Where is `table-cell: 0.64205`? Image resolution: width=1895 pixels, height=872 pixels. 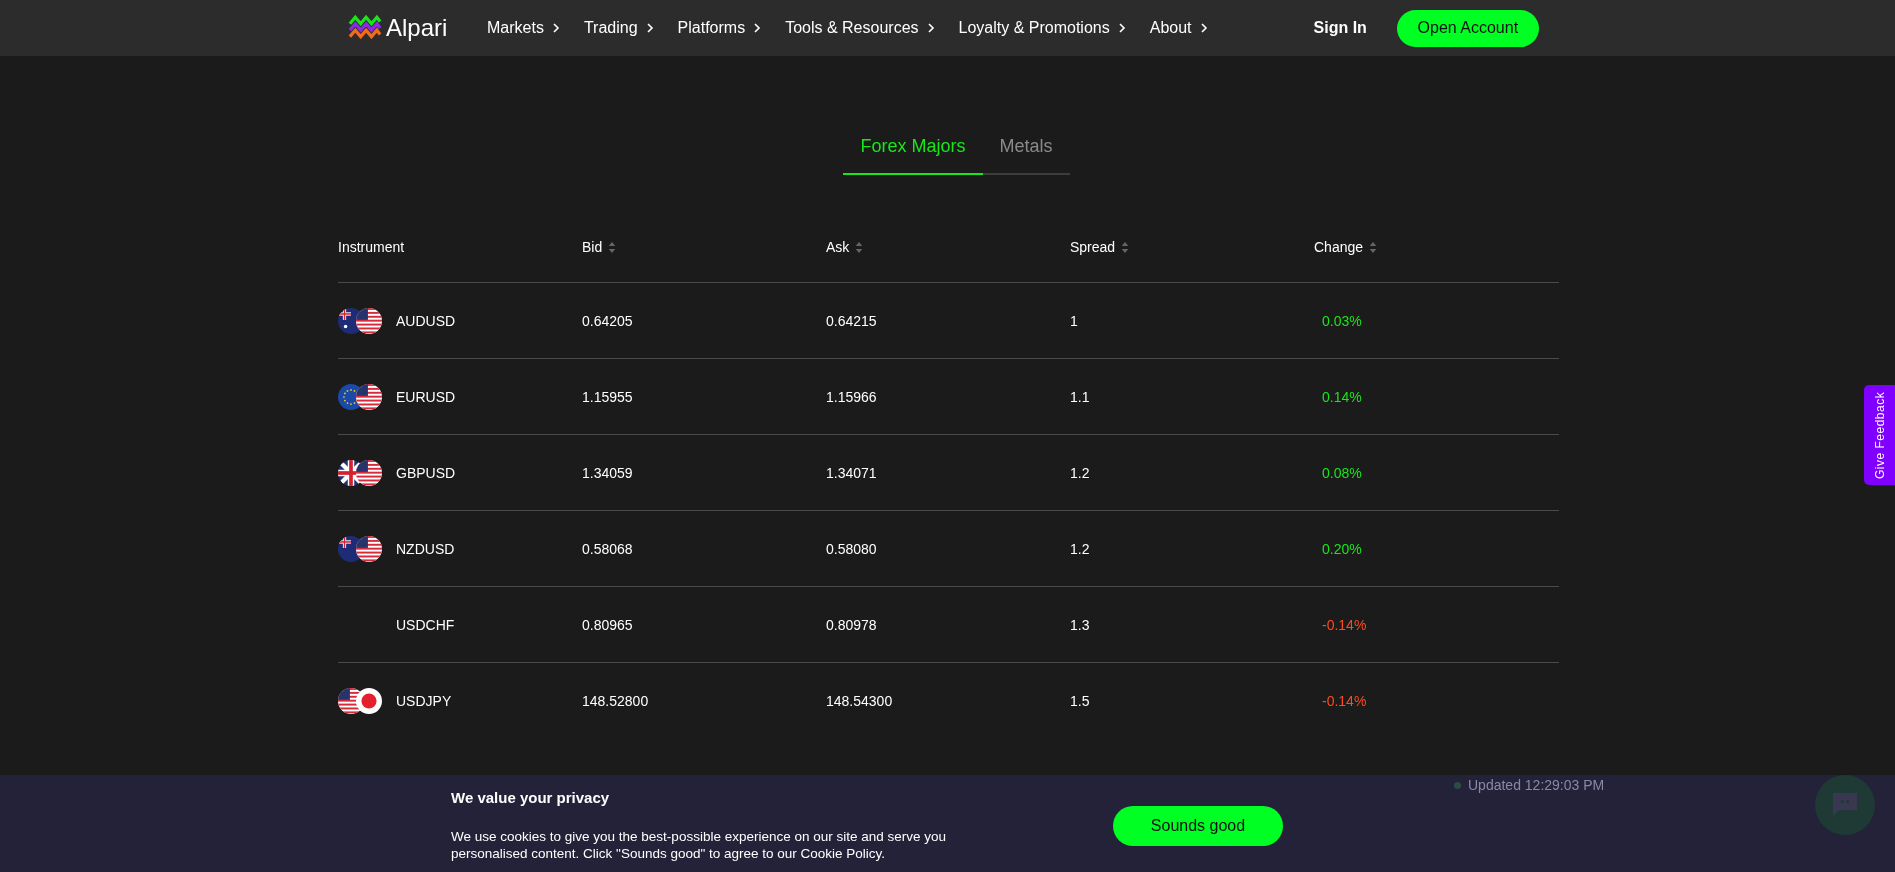 table-cell: 0.64205 is located at coordinates (607, 320).